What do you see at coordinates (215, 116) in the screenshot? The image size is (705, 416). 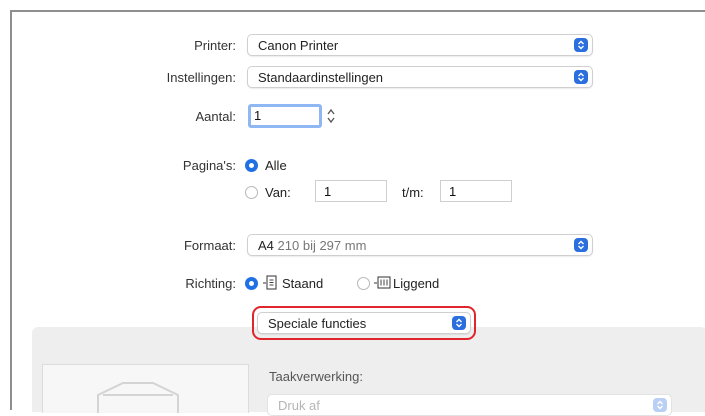 I see `copies-label: Aantal:` at bounding box center [215, 116].